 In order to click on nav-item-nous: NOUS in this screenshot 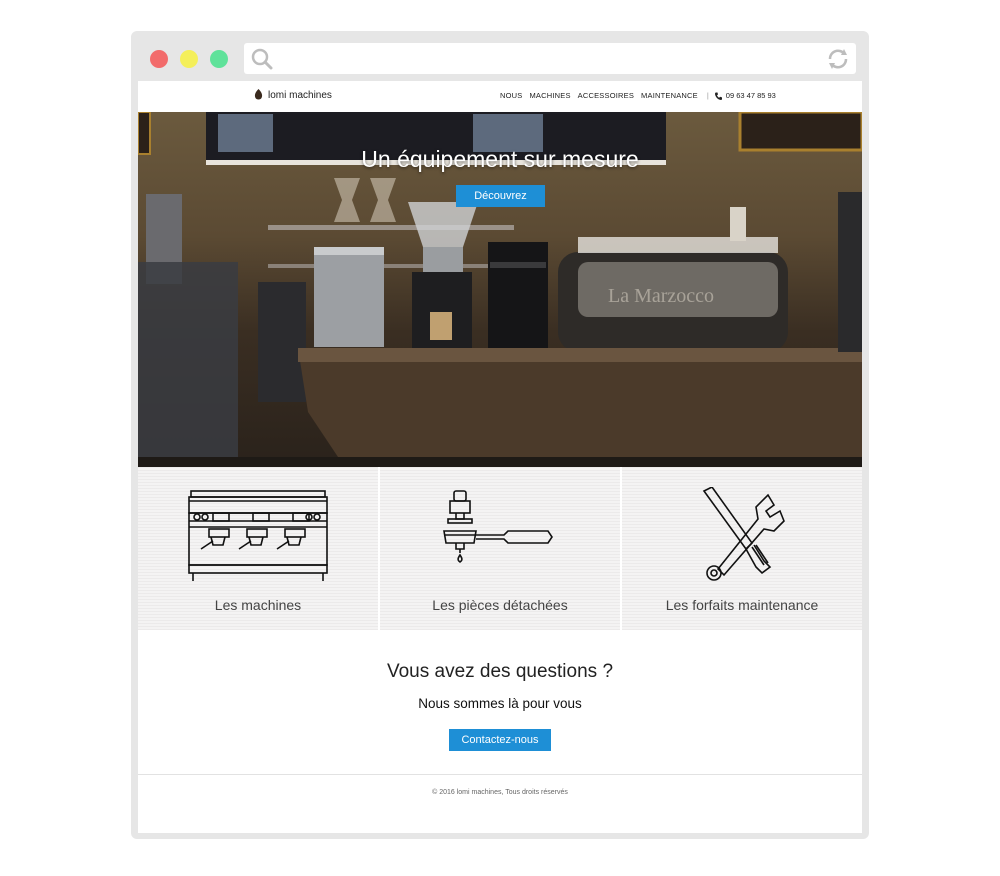, I will do `click(511, 95)`.